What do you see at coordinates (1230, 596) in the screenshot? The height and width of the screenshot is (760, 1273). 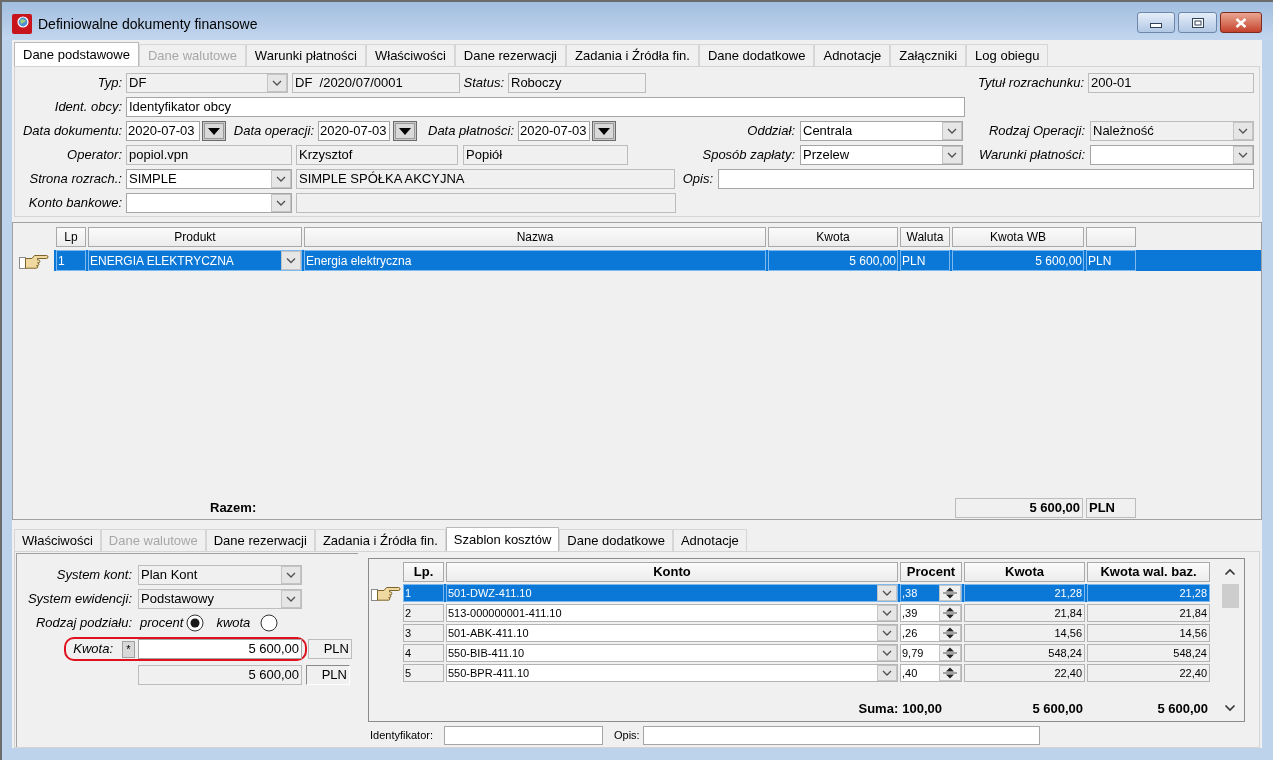 I see `scrollbar-thumb` at bounding box center [1230, 596].